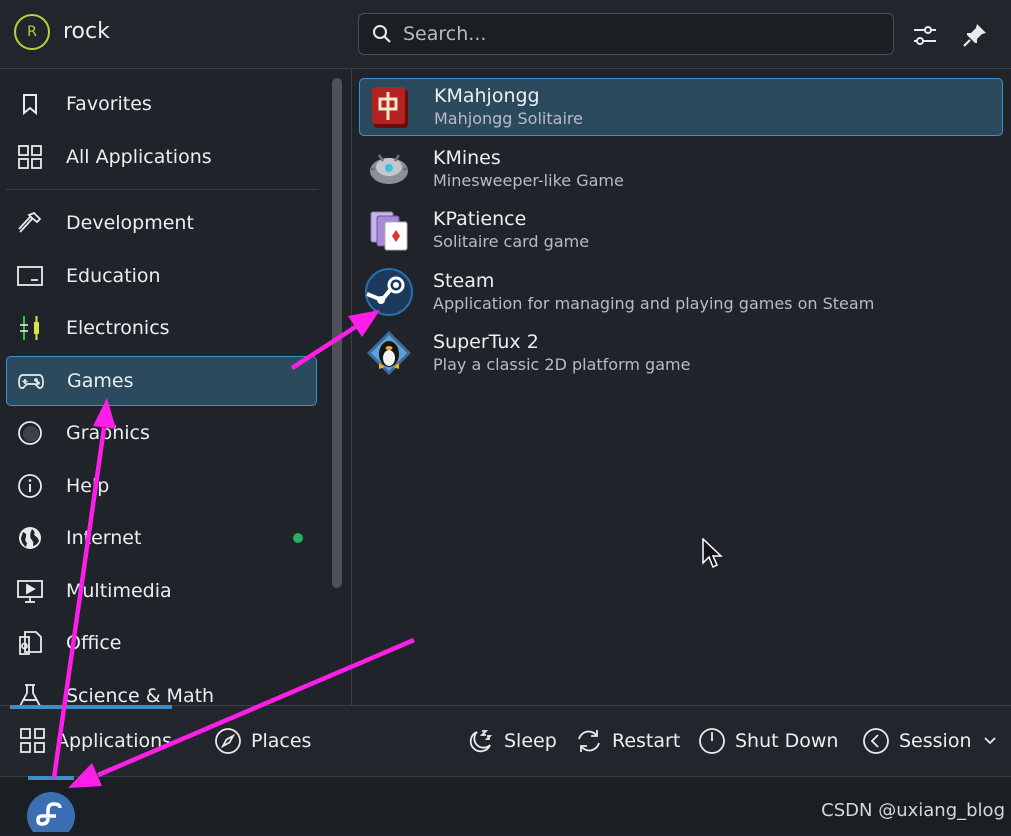  Describe the element at coordinates (140, 695) in the screenshot. I see `sidebar-item-label: Science & Math` at that location.